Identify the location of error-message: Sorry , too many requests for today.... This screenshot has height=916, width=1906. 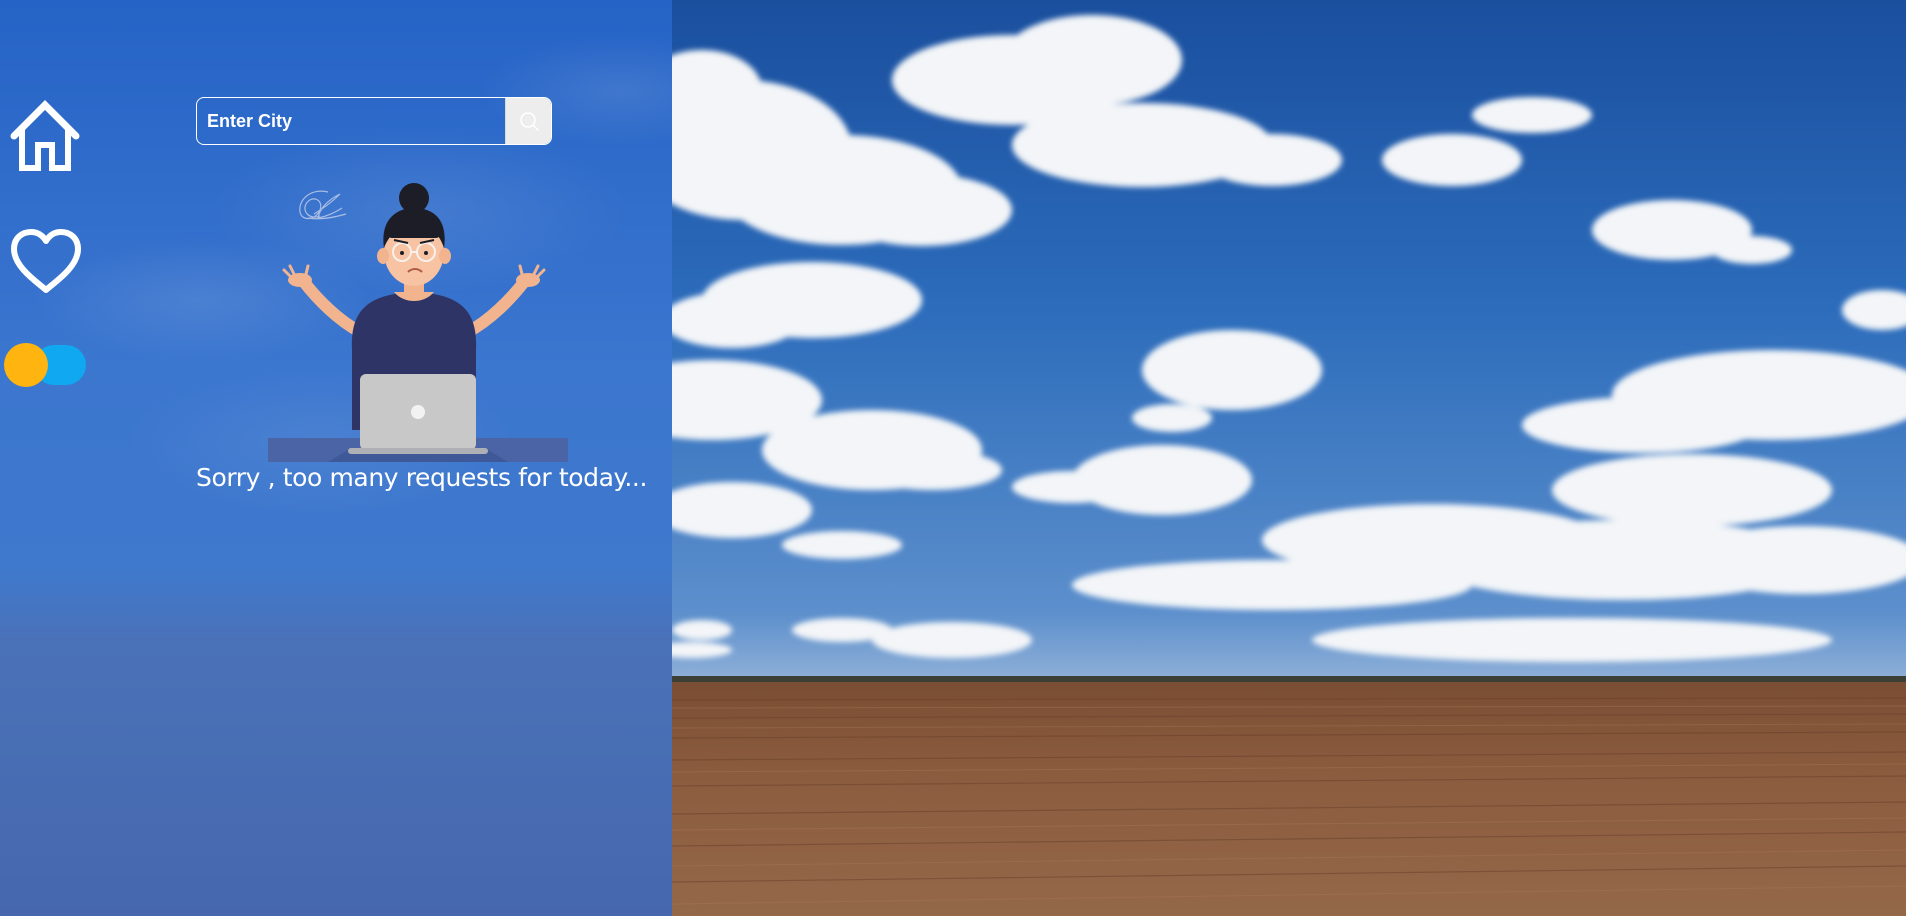
(421, 477).